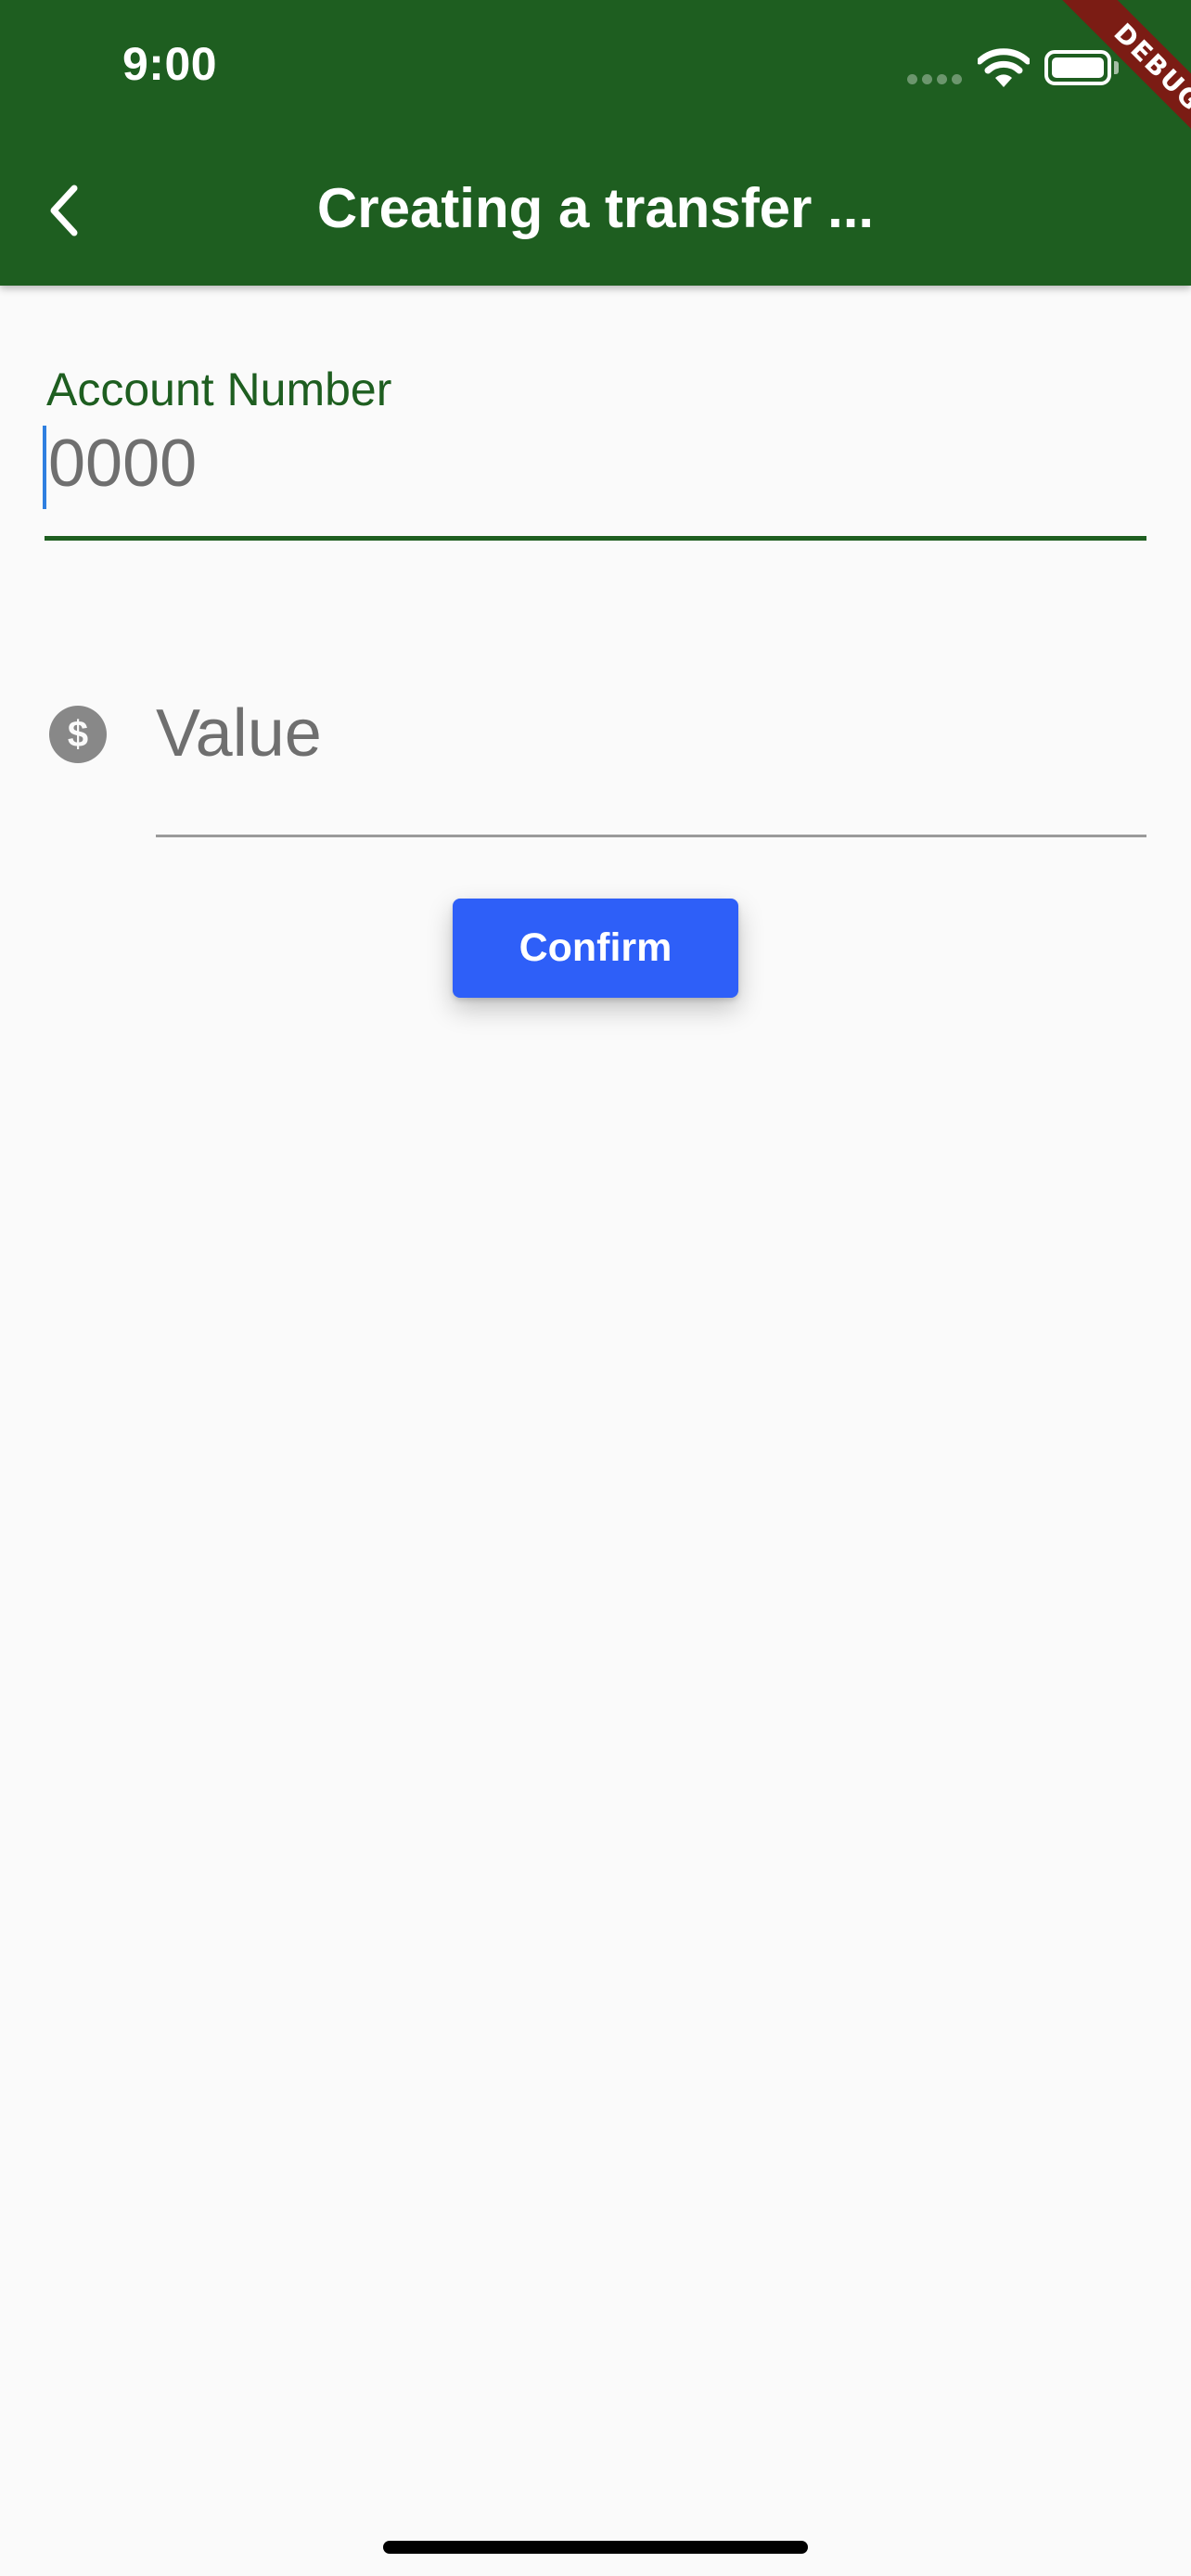 The height and width of the screenshot is (2576, 1191). I want to click on value-underline, so click(651, 836).